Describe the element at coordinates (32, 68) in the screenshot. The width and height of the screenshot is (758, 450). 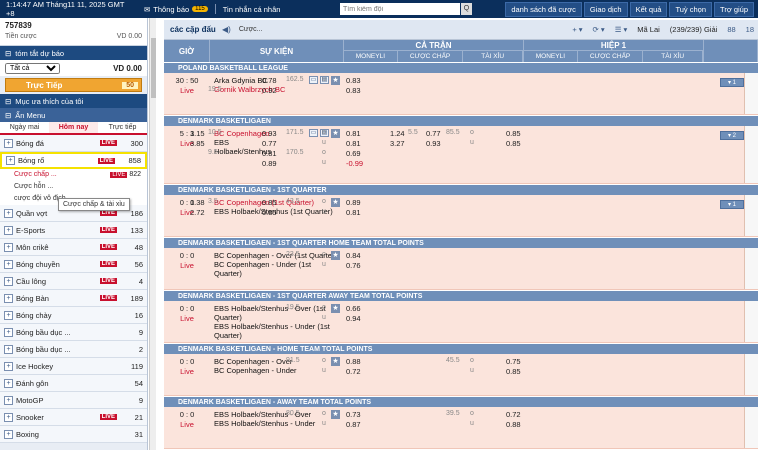
I see `summary-filter: Tất cả` at that location.